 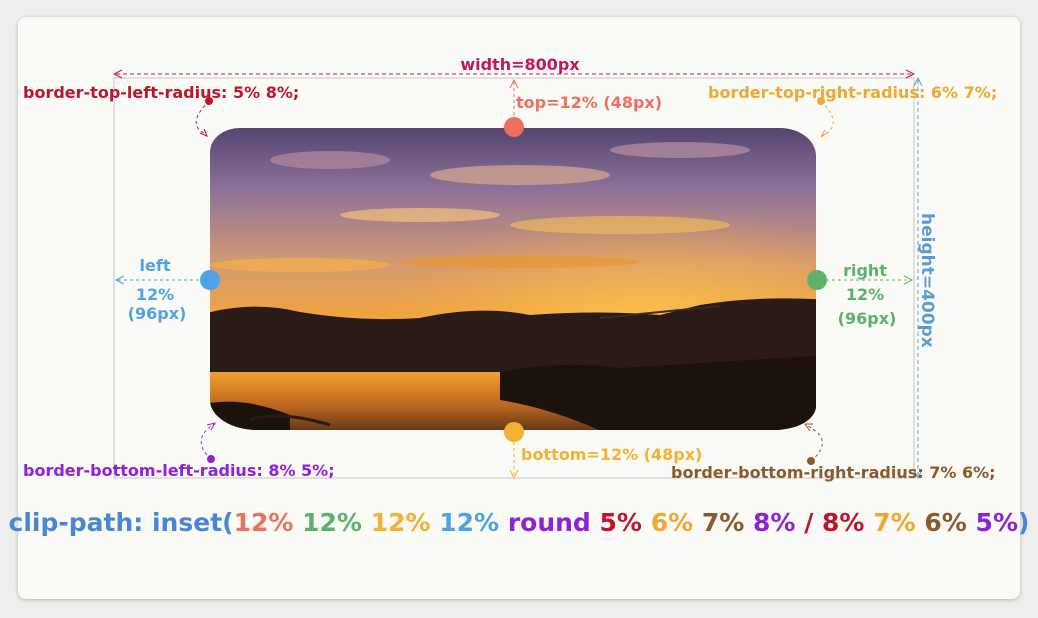 What do you see at coordinates (852, 92) in the screenshot?
I see `radius-top-right-label: border-top-right-radius: 6% 7%;` at bounding box center [852, 92].